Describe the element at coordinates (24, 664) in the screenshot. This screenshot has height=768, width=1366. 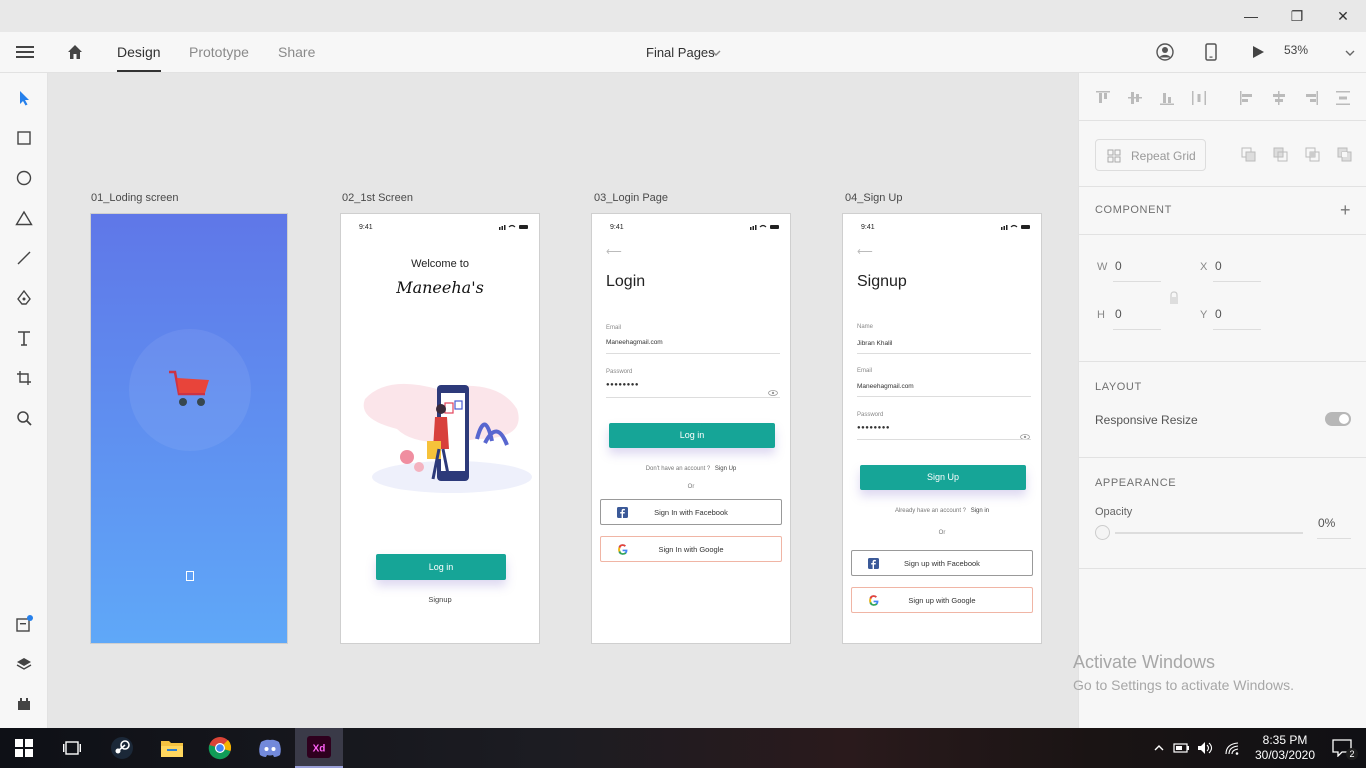
I see `layers-panel-icon` at that location.